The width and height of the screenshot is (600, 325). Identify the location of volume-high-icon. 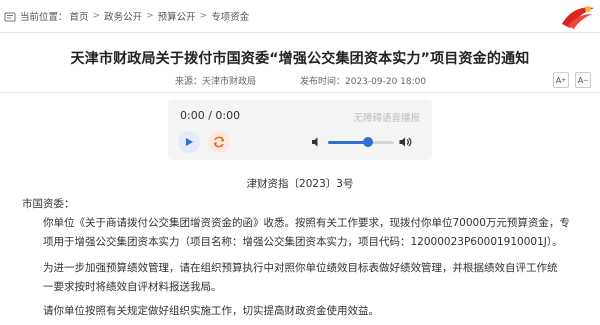
(405, 142).